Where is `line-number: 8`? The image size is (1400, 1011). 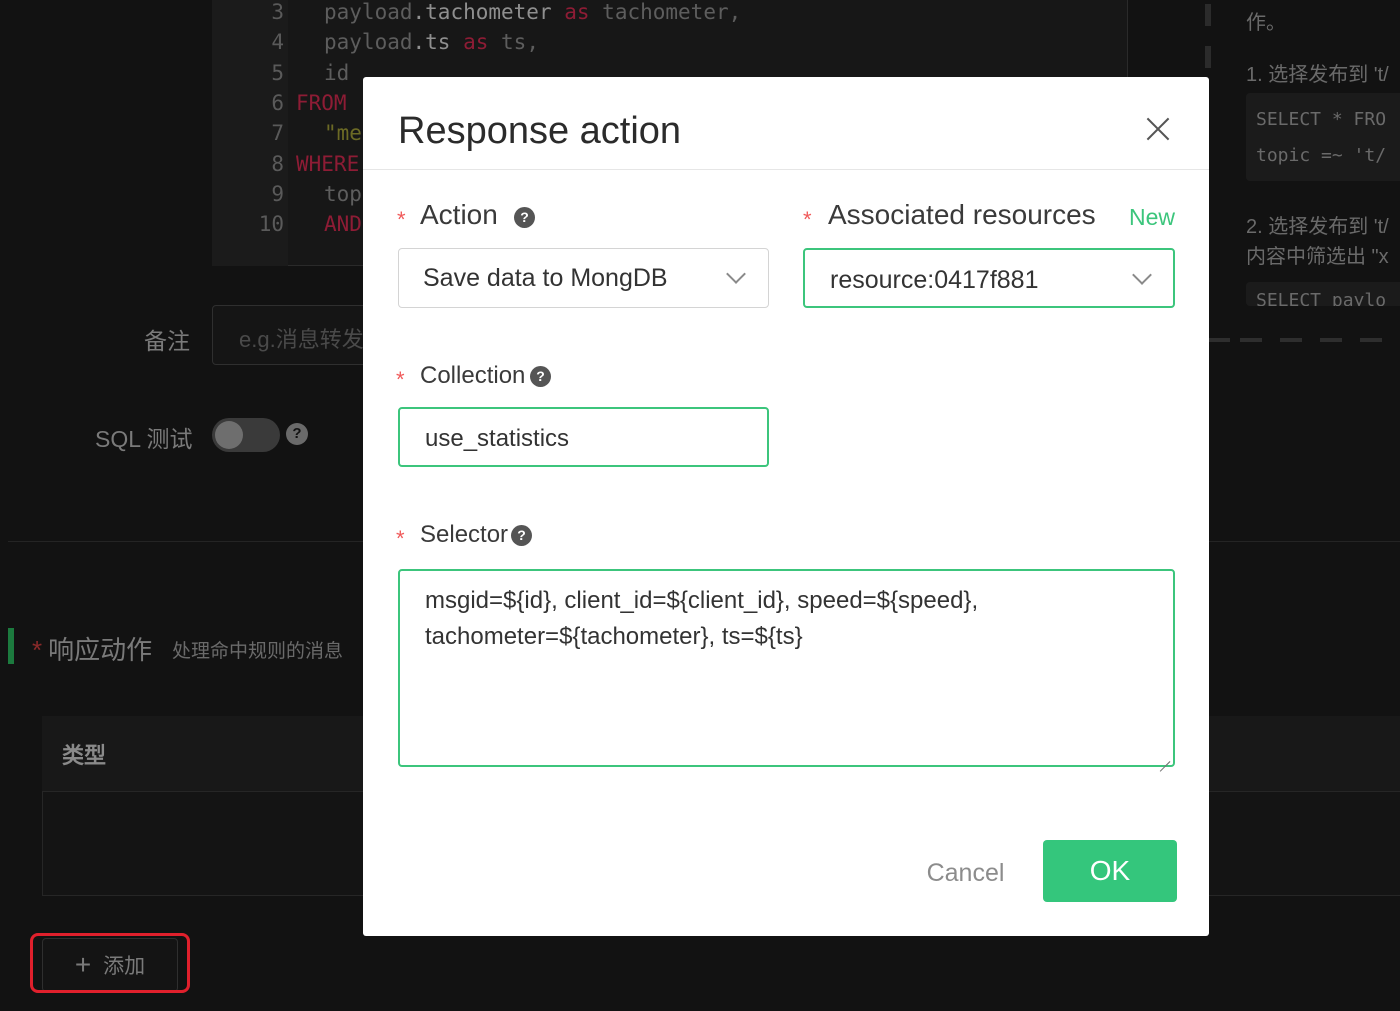 line-number: 8 is located at coordinates (277, 163).